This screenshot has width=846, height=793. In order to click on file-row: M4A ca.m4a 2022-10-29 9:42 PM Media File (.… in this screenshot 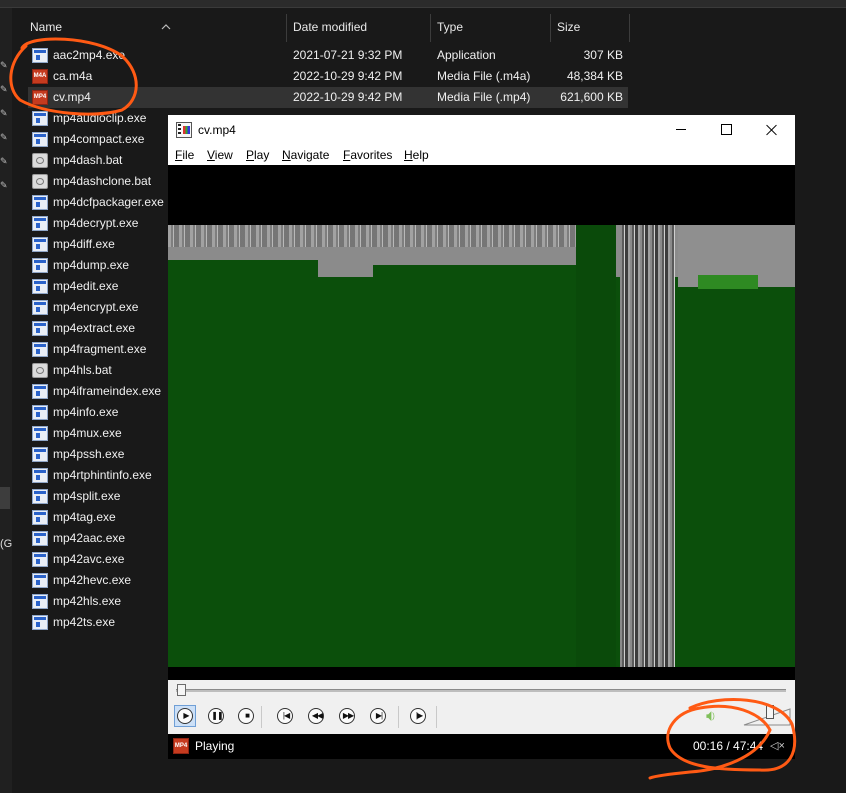, I will do `click(328, 76)`.